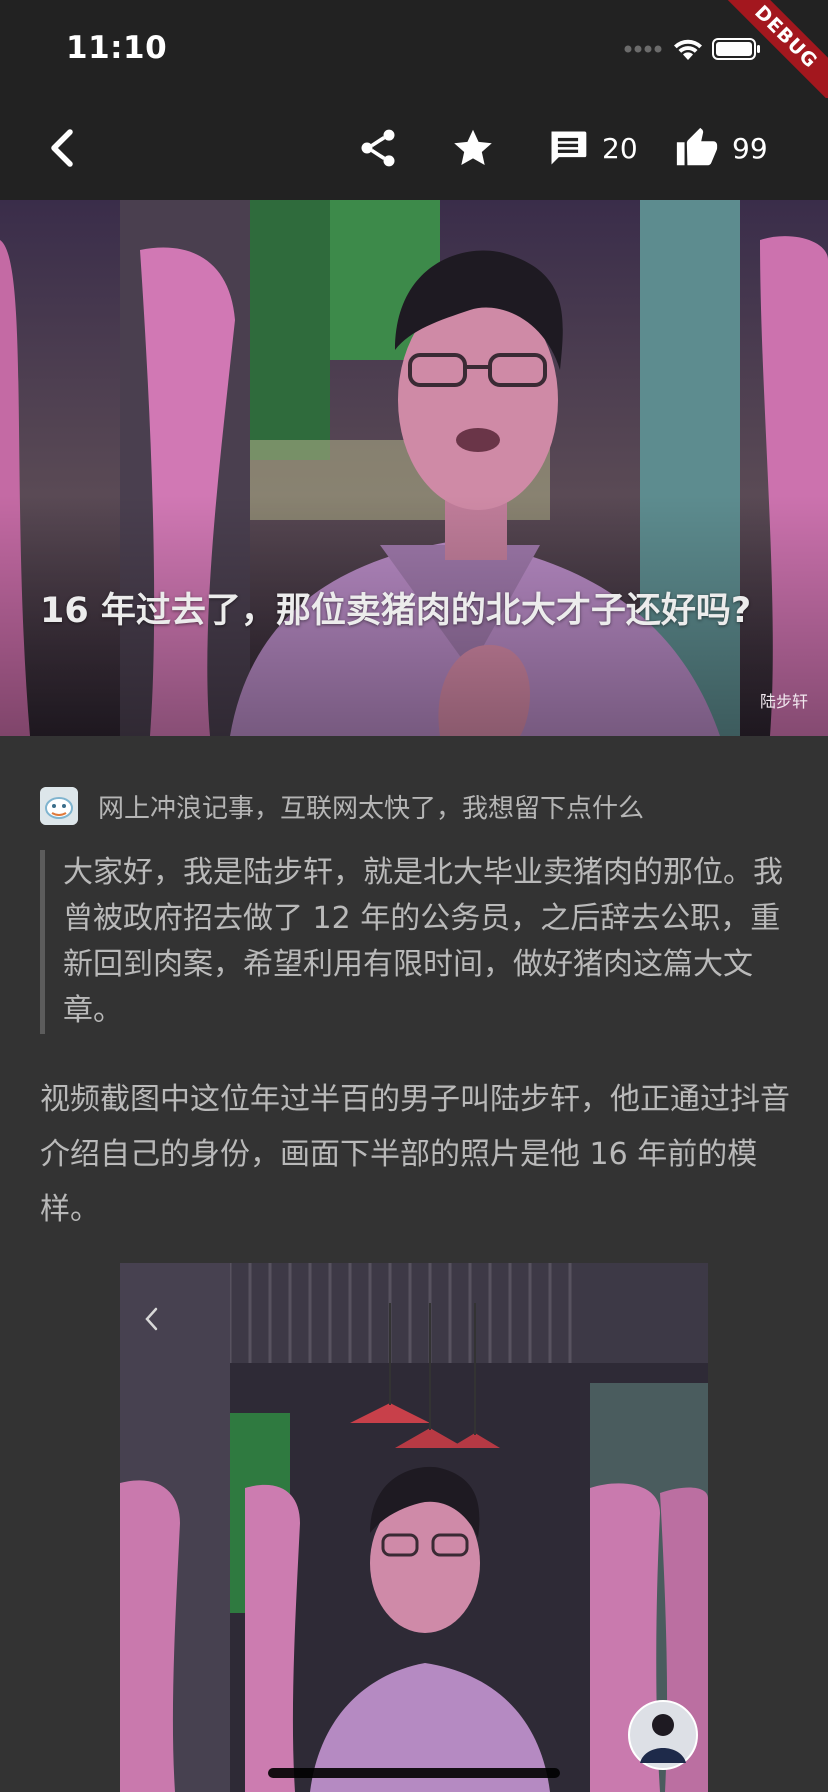 This screenshot has height=1792, width=828. Describe the element at coordinates (620, 148) in the screenshot. I see `comment-count: 20` at that location.